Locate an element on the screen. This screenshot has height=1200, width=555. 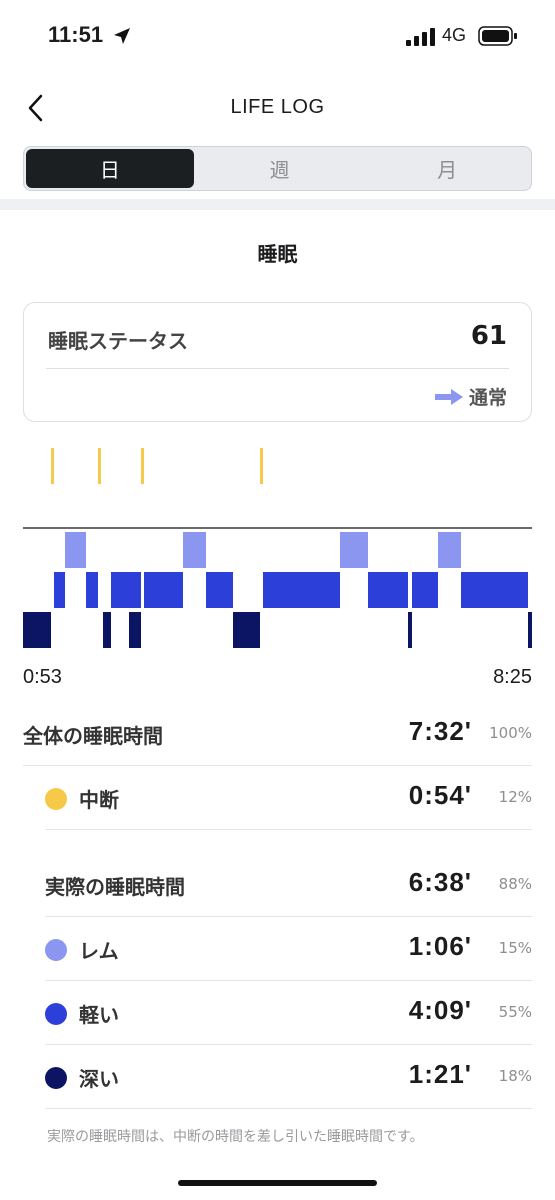
arrow-right-icon is located at coordinates (448, 396).